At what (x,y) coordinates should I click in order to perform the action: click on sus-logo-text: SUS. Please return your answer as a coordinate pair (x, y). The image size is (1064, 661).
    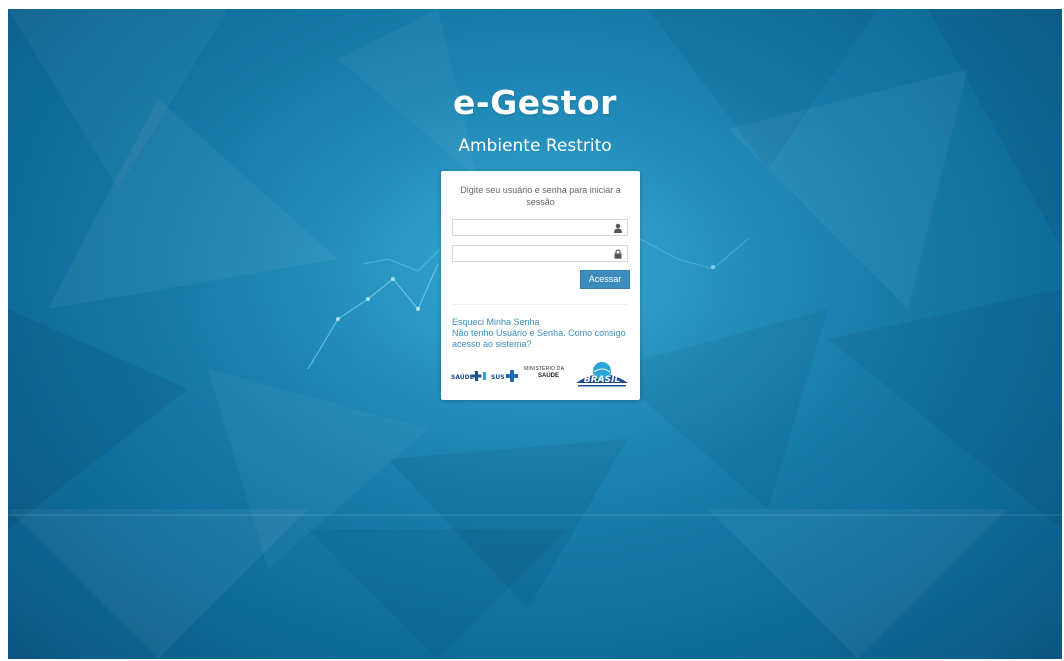
    Looking at the image, I should click on (498, 377).